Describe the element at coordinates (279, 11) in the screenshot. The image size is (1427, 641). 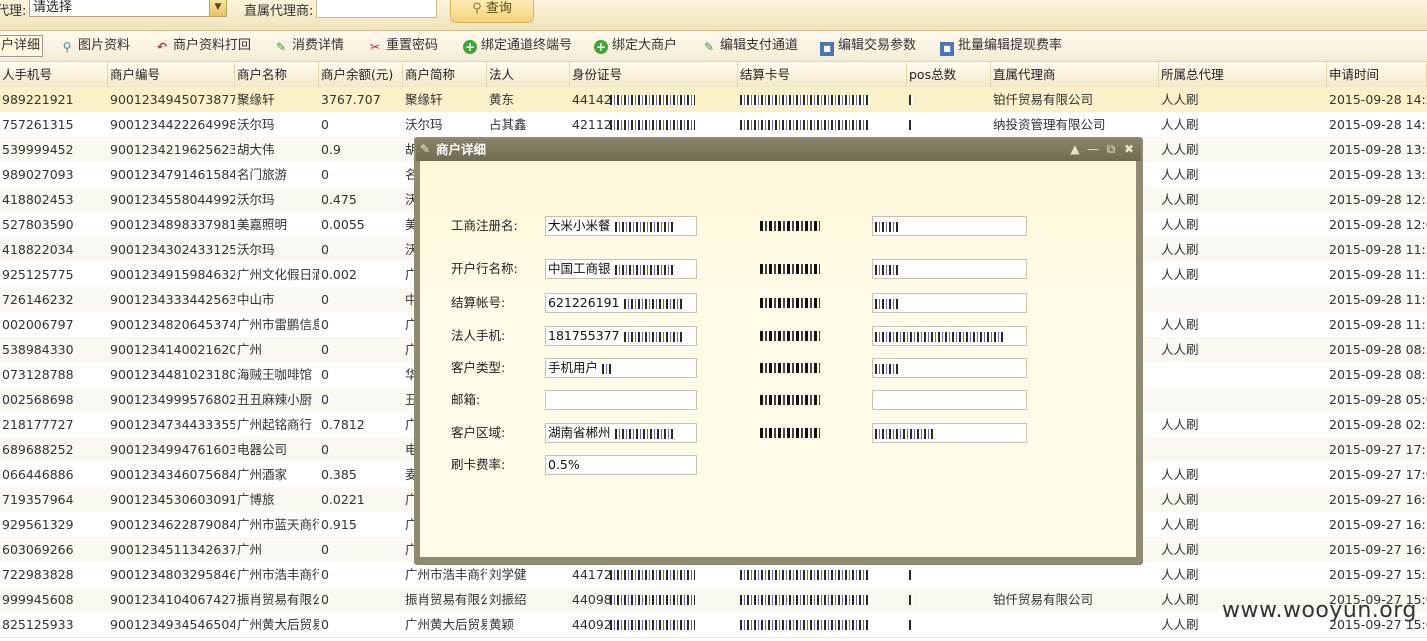
I see `direct-agent-label: 直属代理商:` at that location.